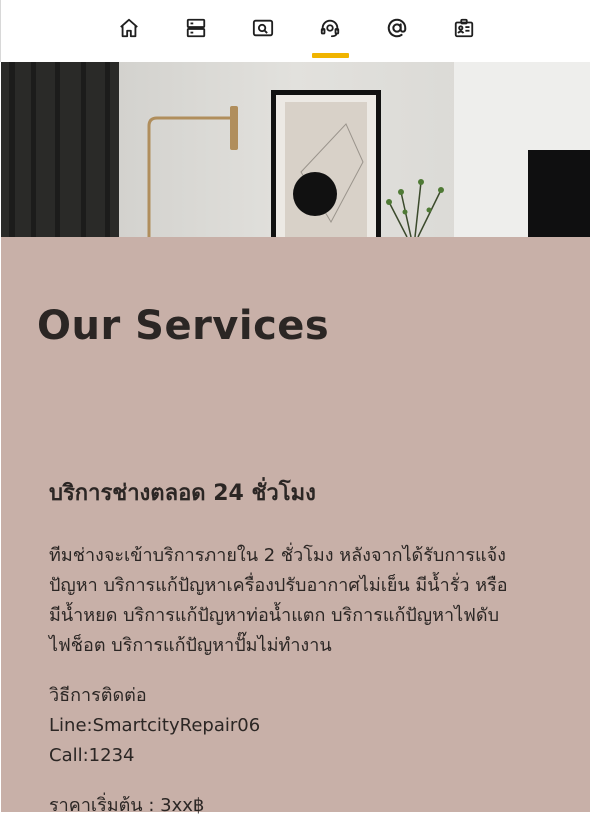 The image size is (590, 821). What do you see at coordinates (190, 645) in the screenshot?
I see `description-line: ไฟช็อต บริการแก้ปัญหาปั๊มไม่ทำงาน` at bounding box center [190, 645].